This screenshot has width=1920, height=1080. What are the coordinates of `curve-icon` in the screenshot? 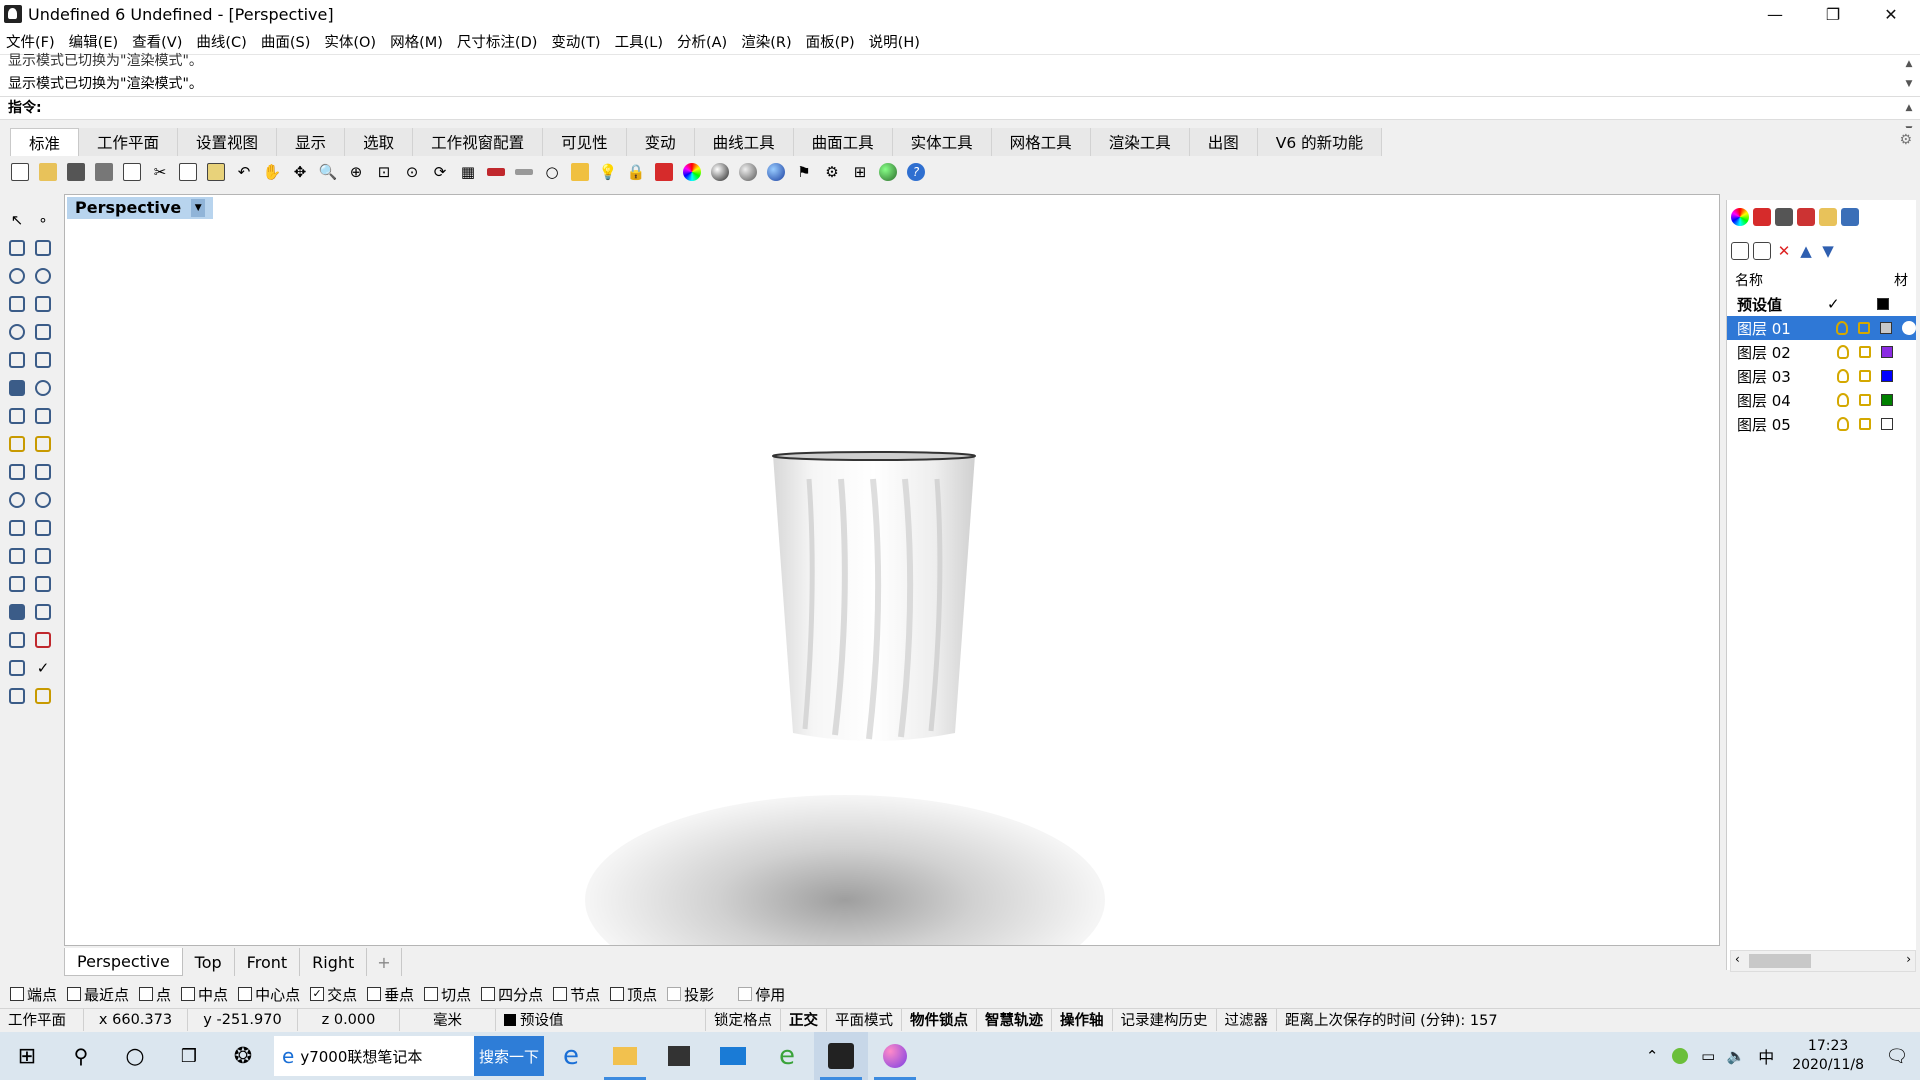 It's located at (43, 248).